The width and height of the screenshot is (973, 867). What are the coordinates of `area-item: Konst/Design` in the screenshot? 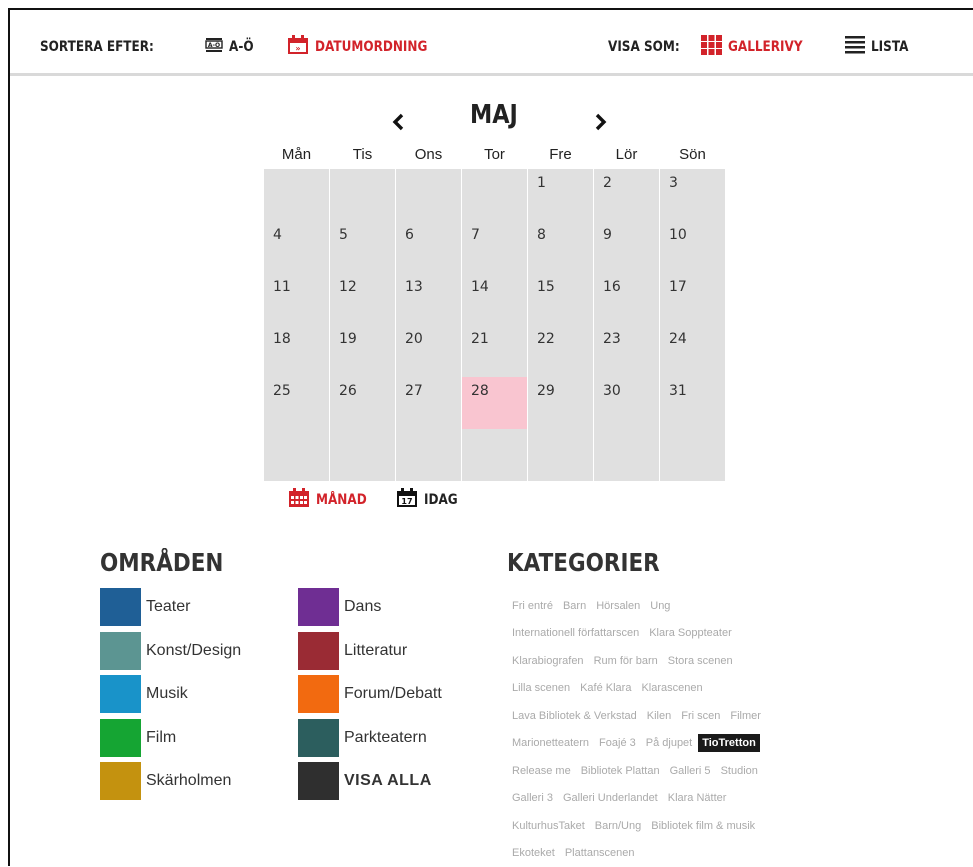 It's located at (170, 651).